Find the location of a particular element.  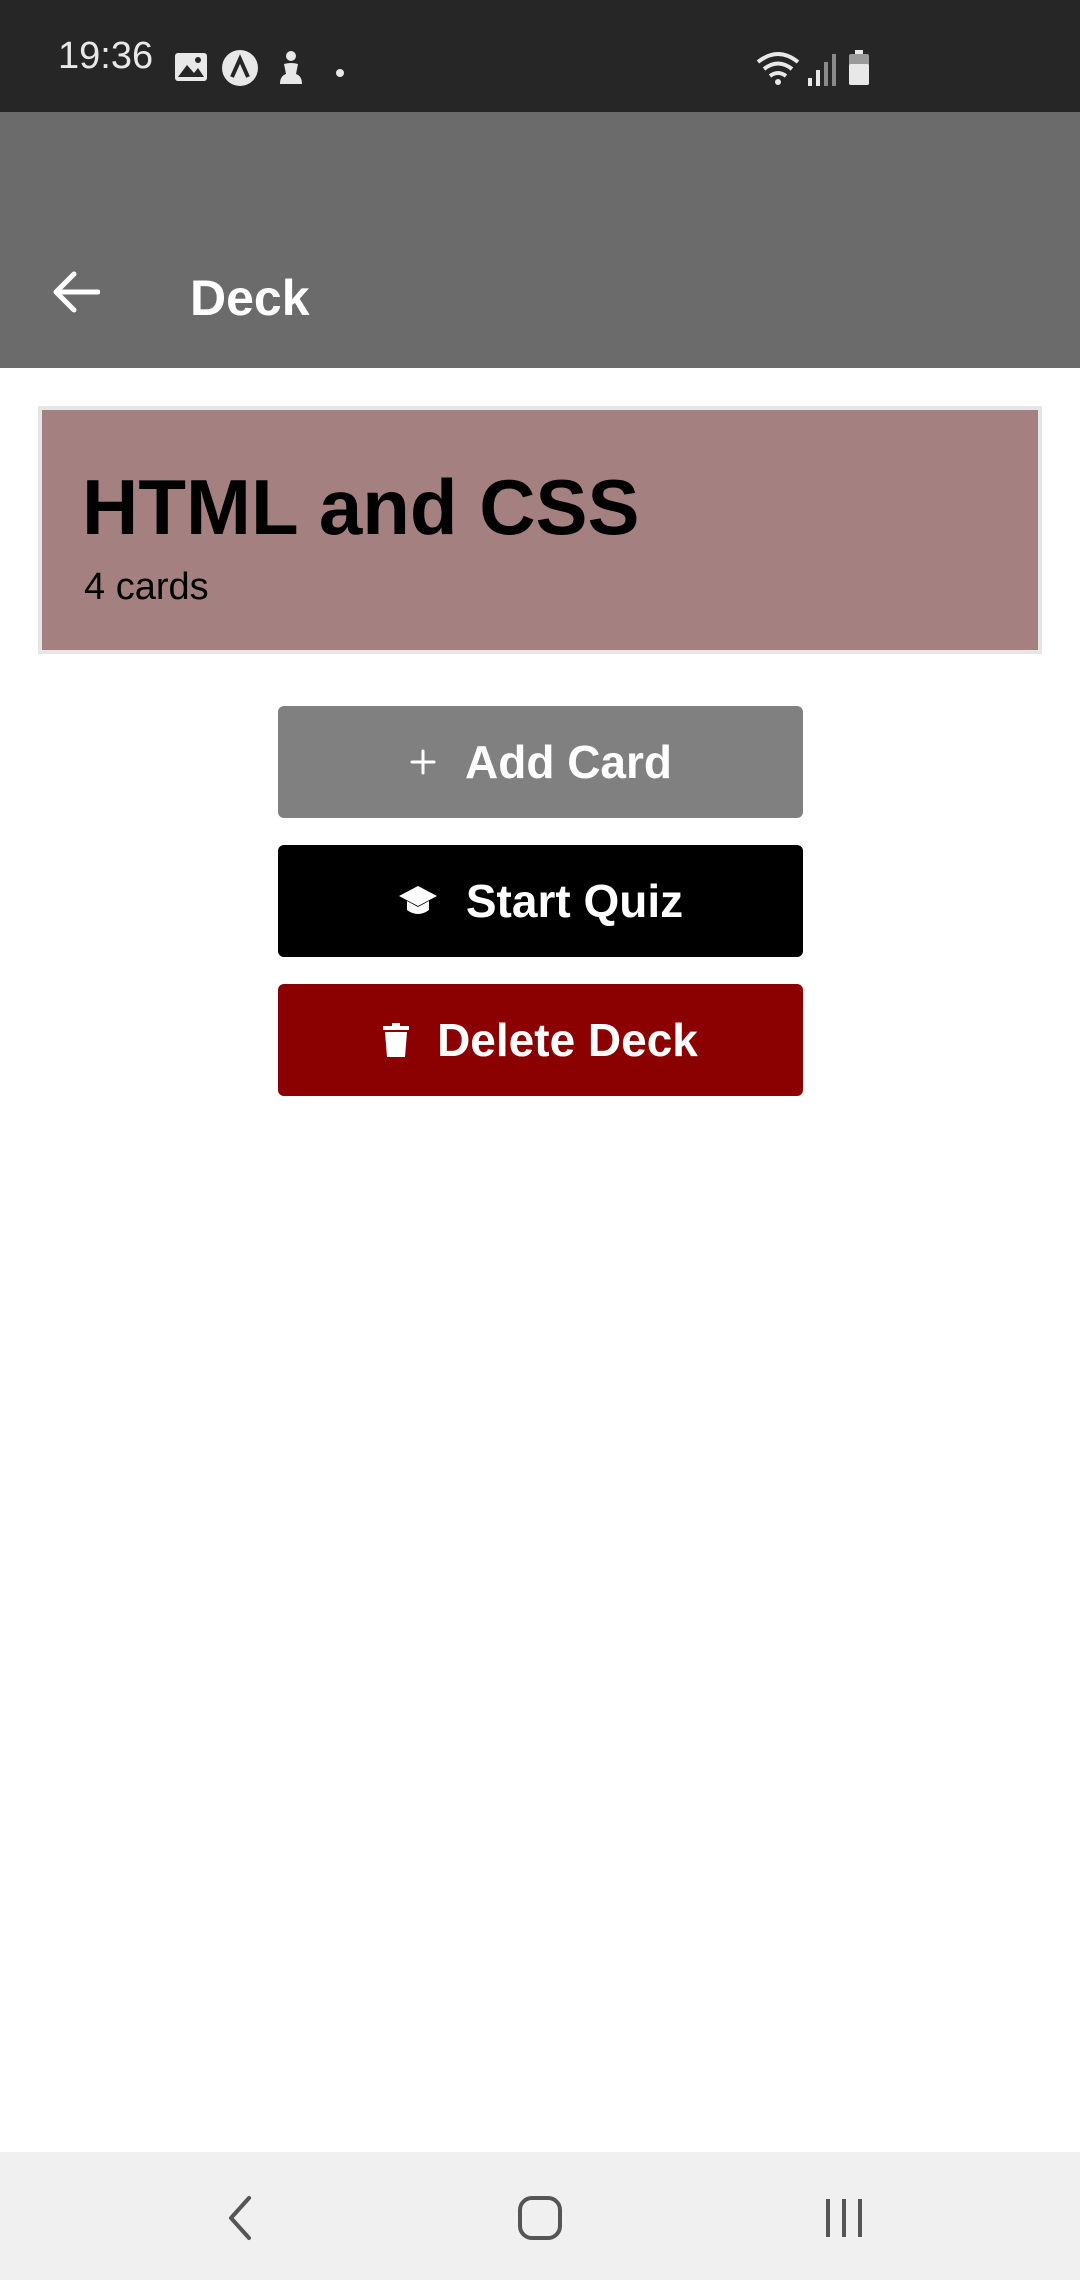

trash-icon is located at coordinates (396, 1040).